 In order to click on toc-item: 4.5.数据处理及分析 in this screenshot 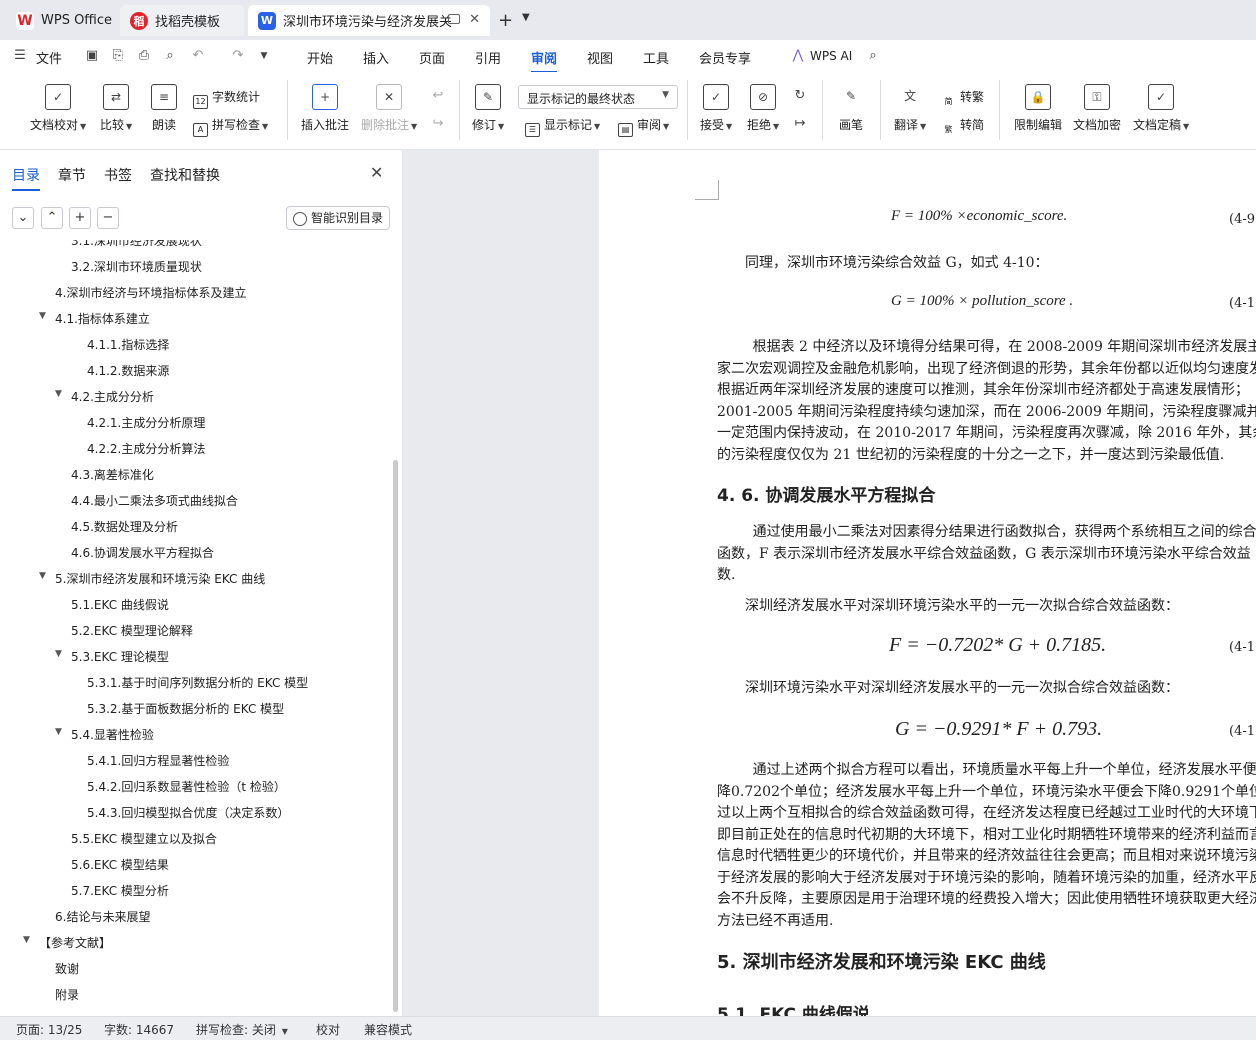, I will do `click(124, 526)`.